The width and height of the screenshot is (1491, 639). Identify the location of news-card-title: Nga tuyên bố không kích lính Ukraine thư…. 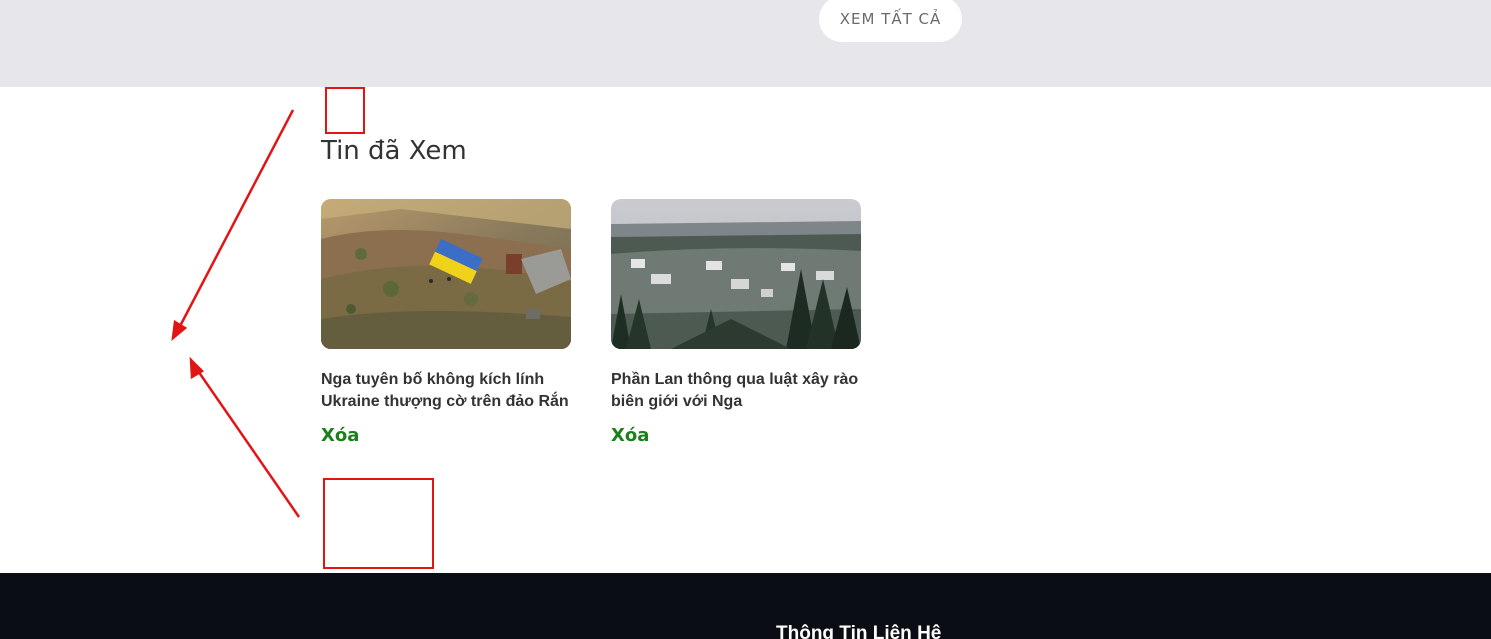
(446, 391).